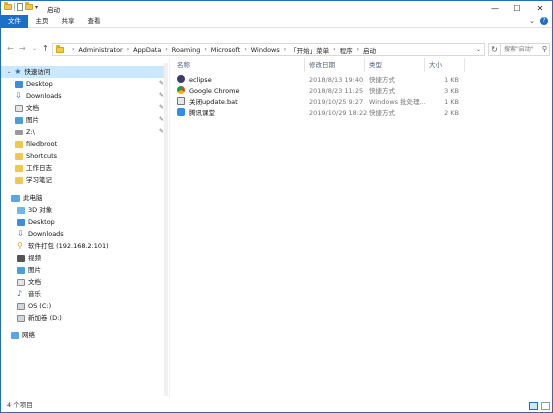 The image size is (553, 413). What do you see at coordinates (335, 65) in the screenshot?
I see `column-header-date: 修改日期` at bounding box center [335, 65].